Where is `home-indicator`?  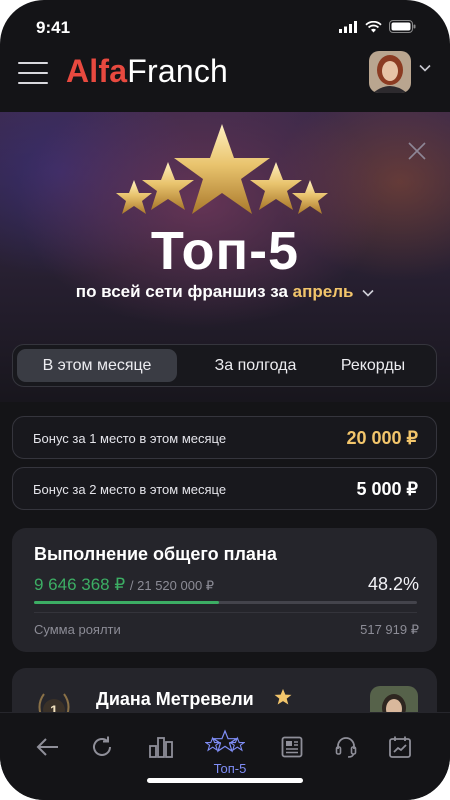 home-indicator is located at coordinates (225, 780).